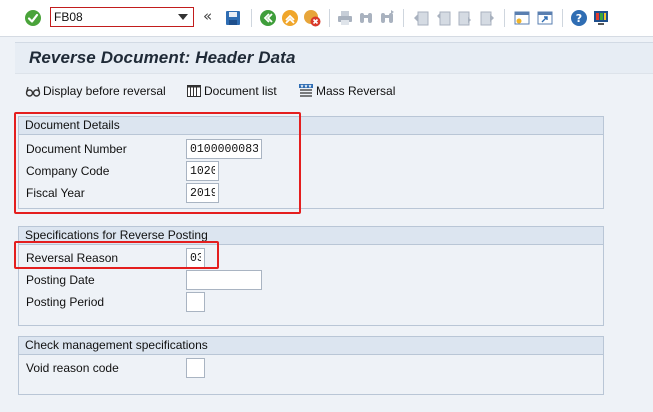 This screenshot has height=412, width=653. Describe the element at coordinates (202, 171) in the screenshot. I see `company-code-input` at that location.